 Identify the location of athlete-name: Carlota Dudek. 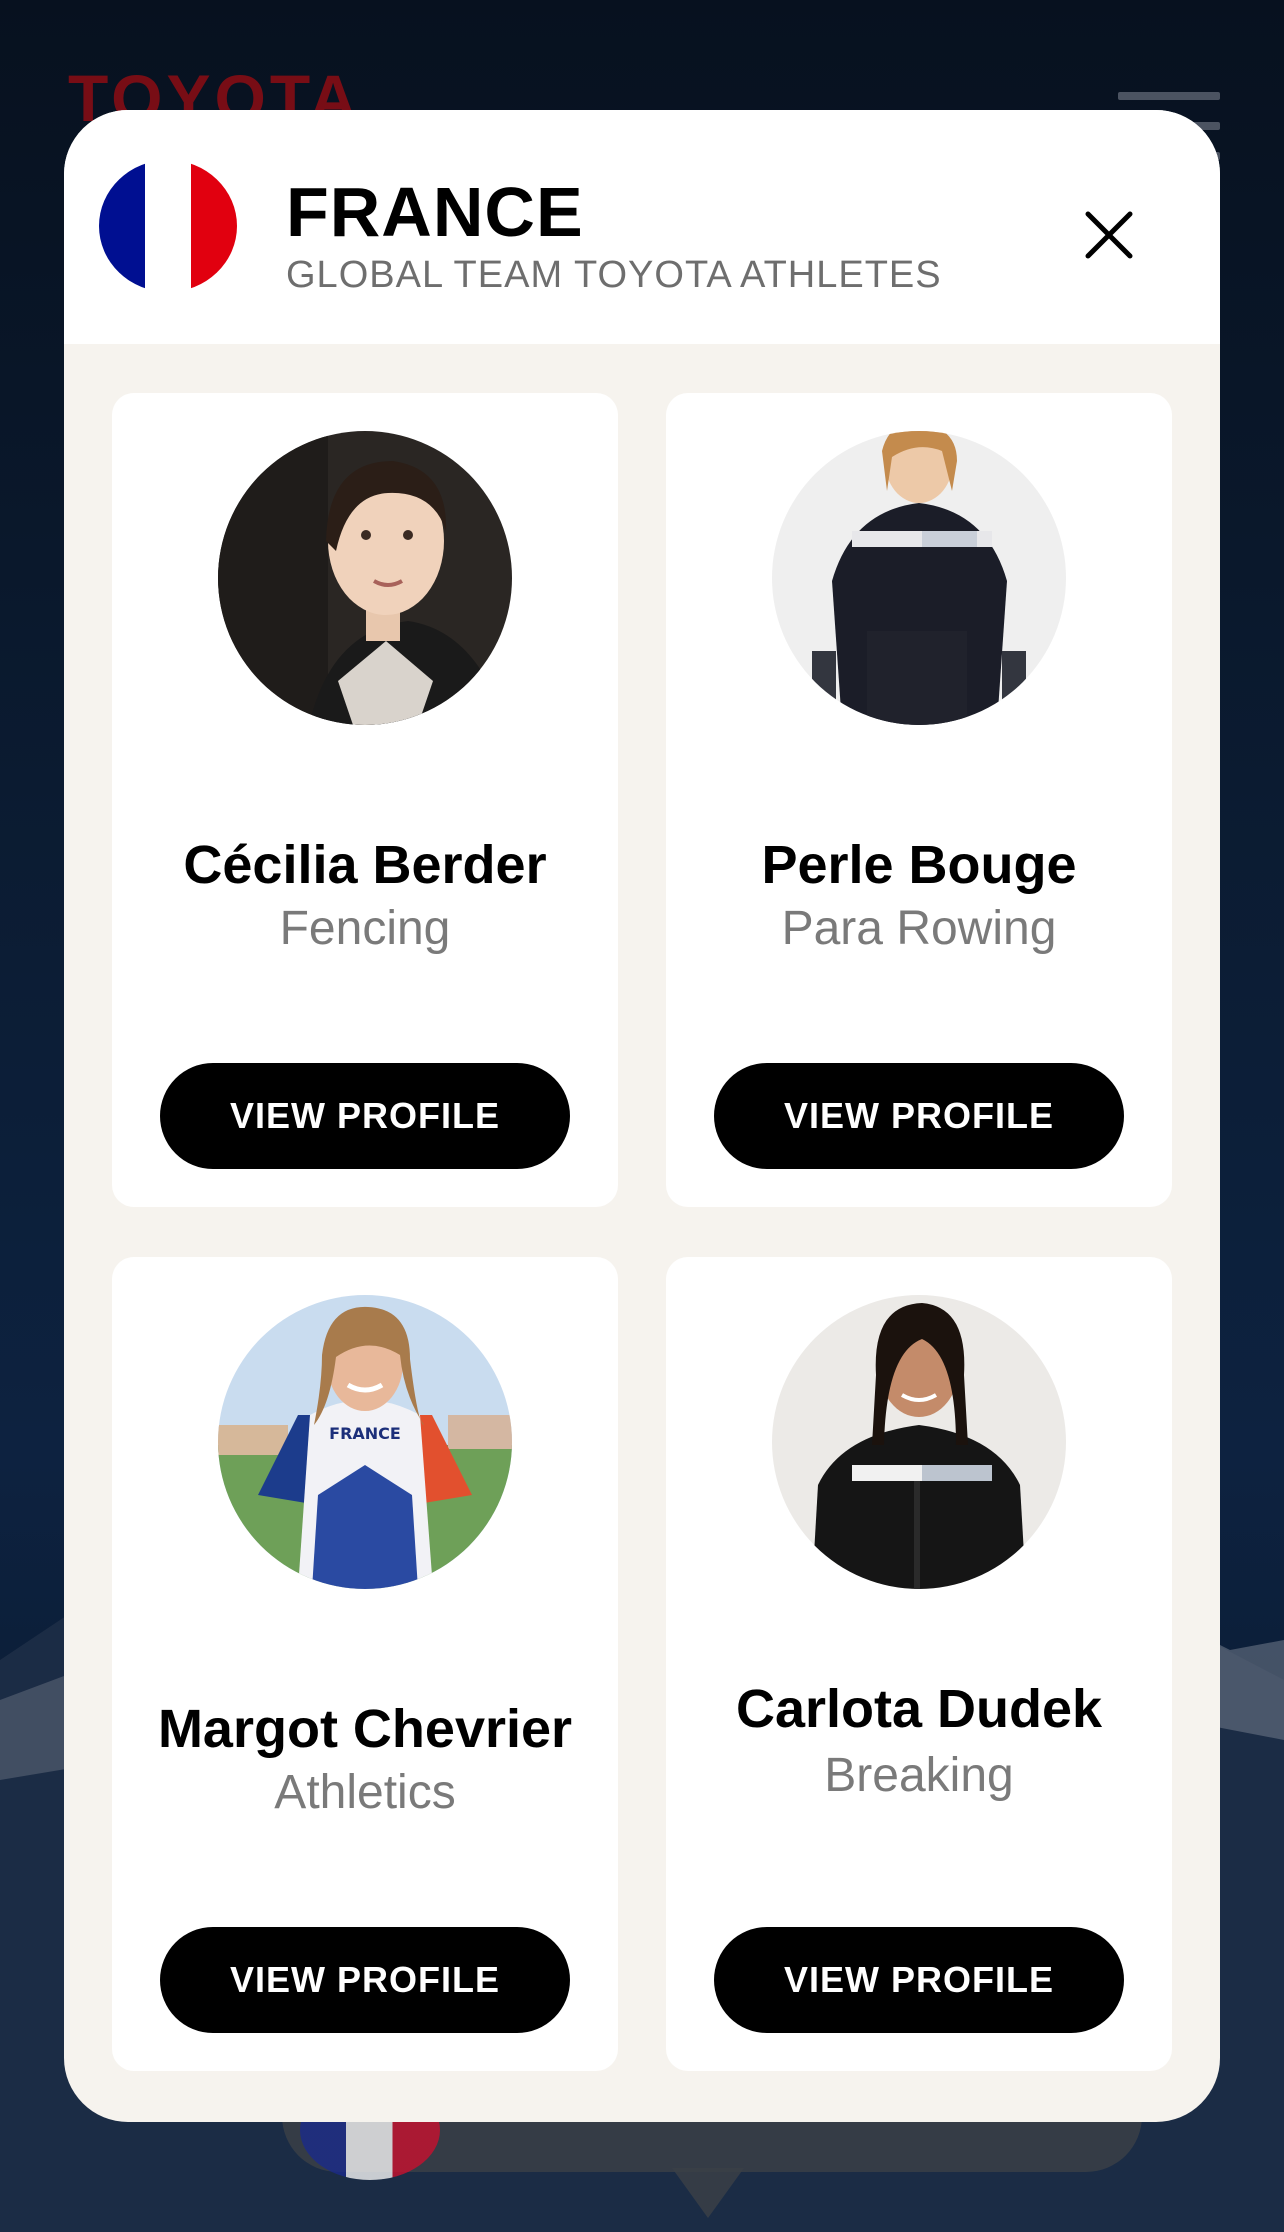
(919, 1709).